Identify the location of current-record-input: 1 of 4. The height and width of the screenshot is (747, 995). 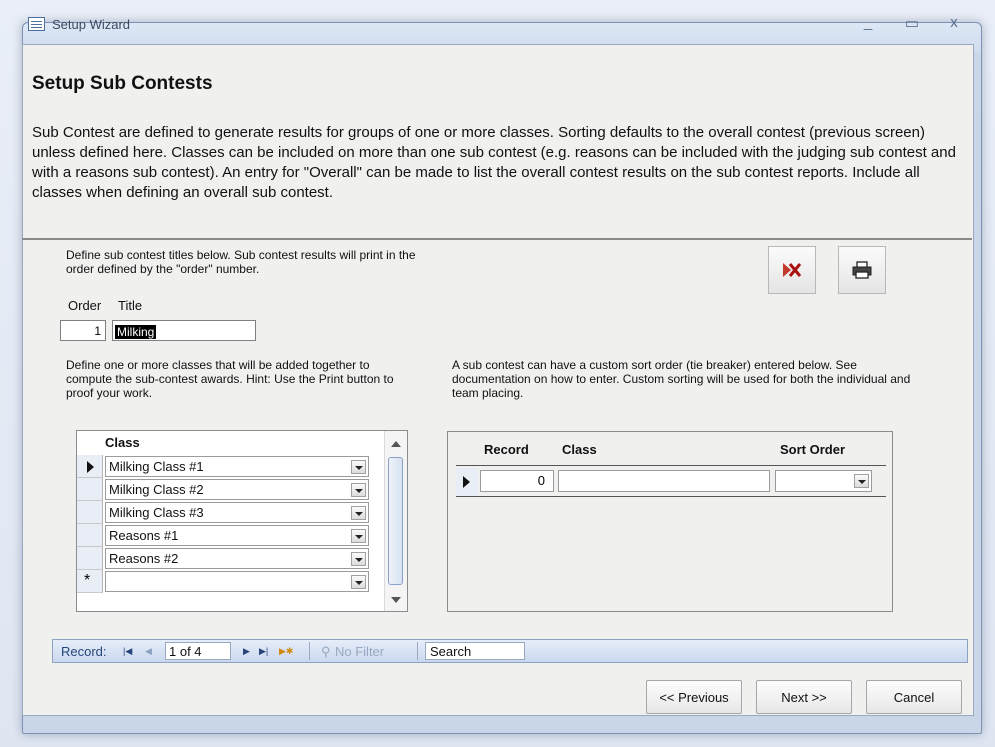
(198, 651).